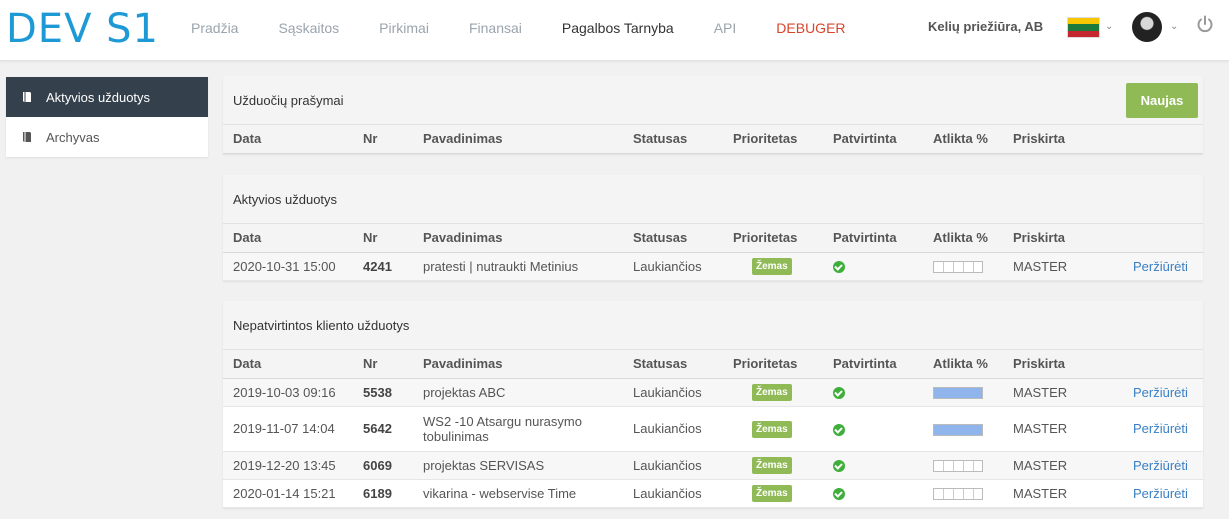  Describe the element at coordinates (1083, 27) in the screenshot. I see `lithuania-flag-icon` at that location.